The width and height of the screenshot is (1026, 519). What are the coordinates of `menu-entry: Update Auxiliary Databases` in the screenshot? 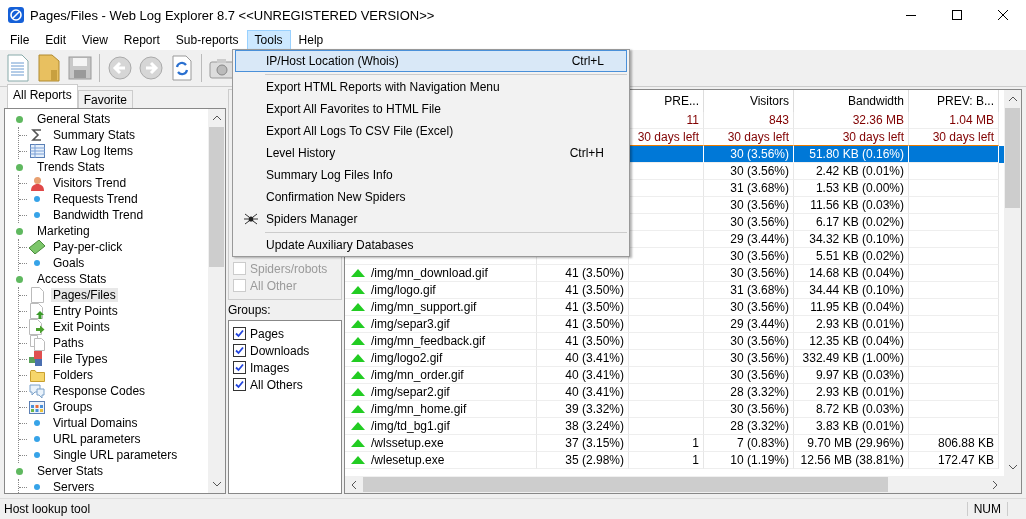 It's located at (431, 245).